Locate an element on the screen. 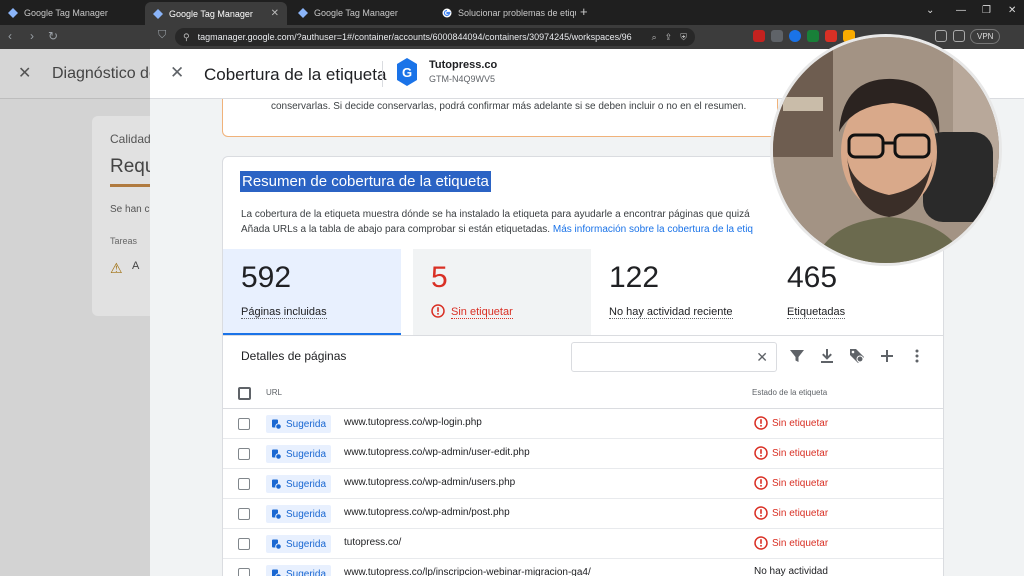 This screenshot has width=1024, height=576. browser-tab-2: Google Tag Manager ✕ is located at coordinates (216, 13).